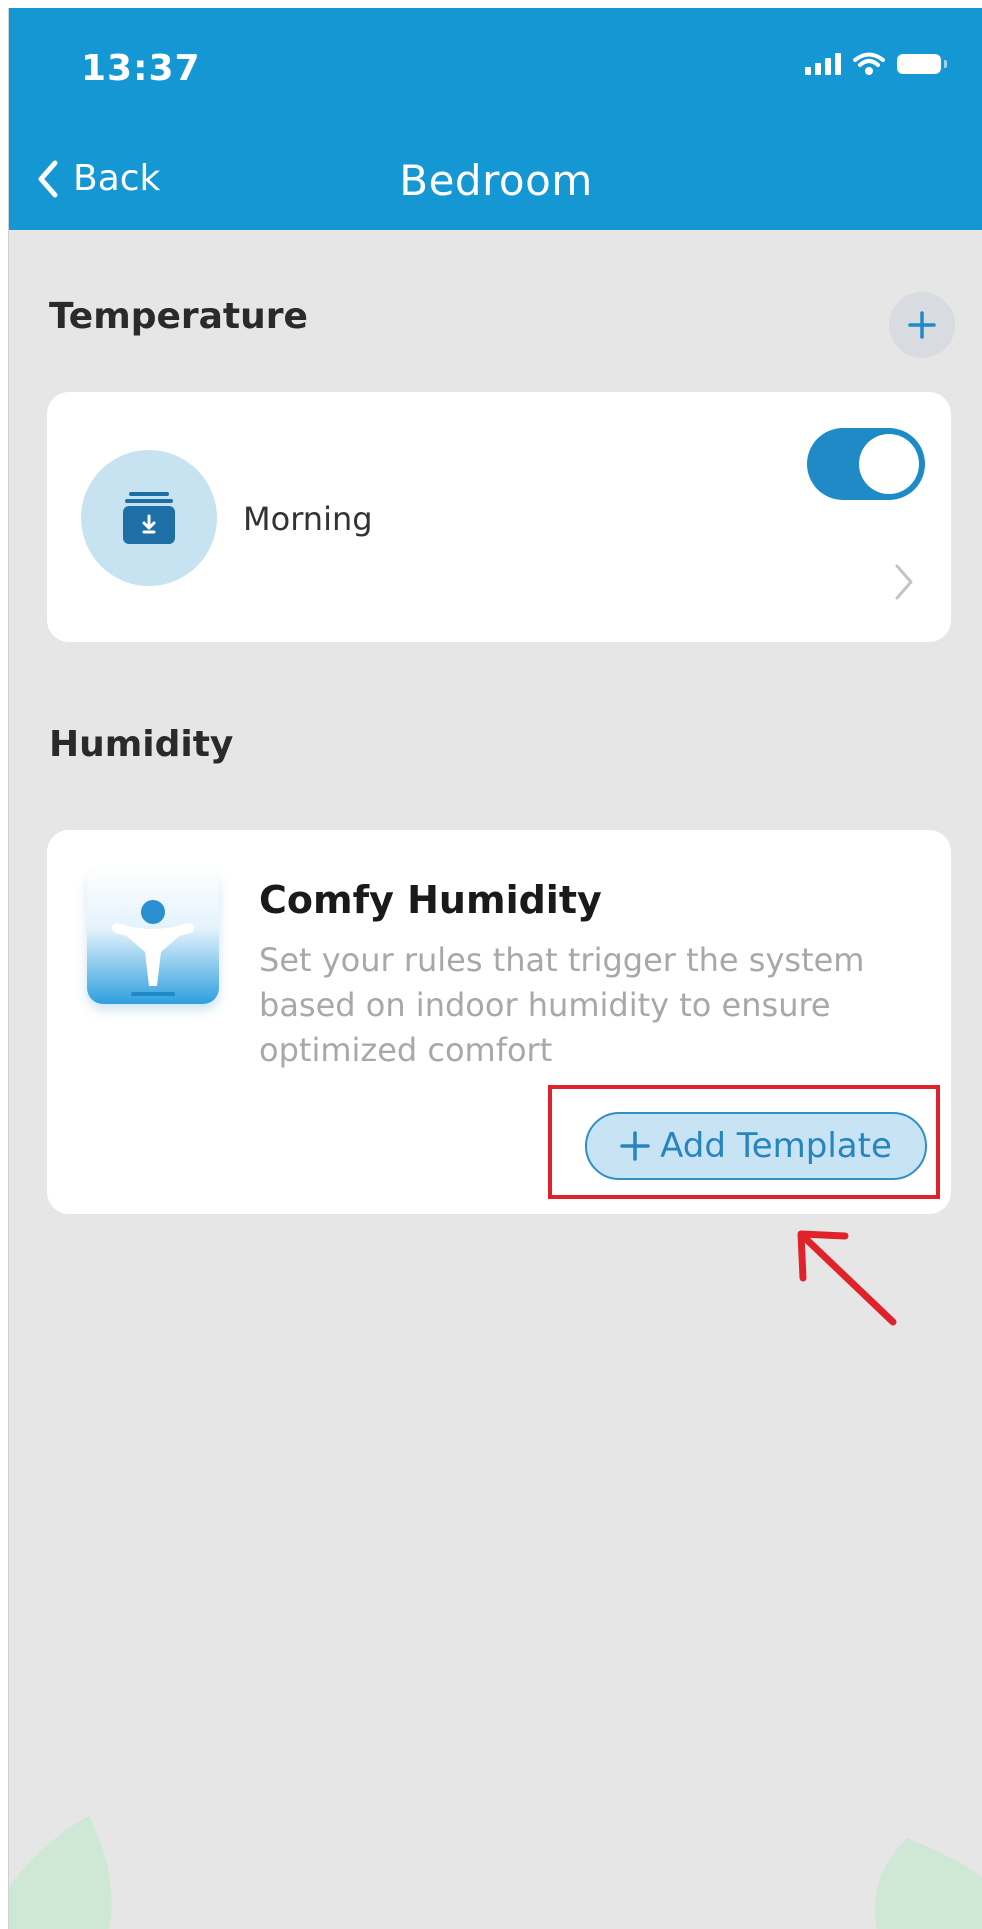  I want to click on schedule-name: Morning, so click(308, 519).